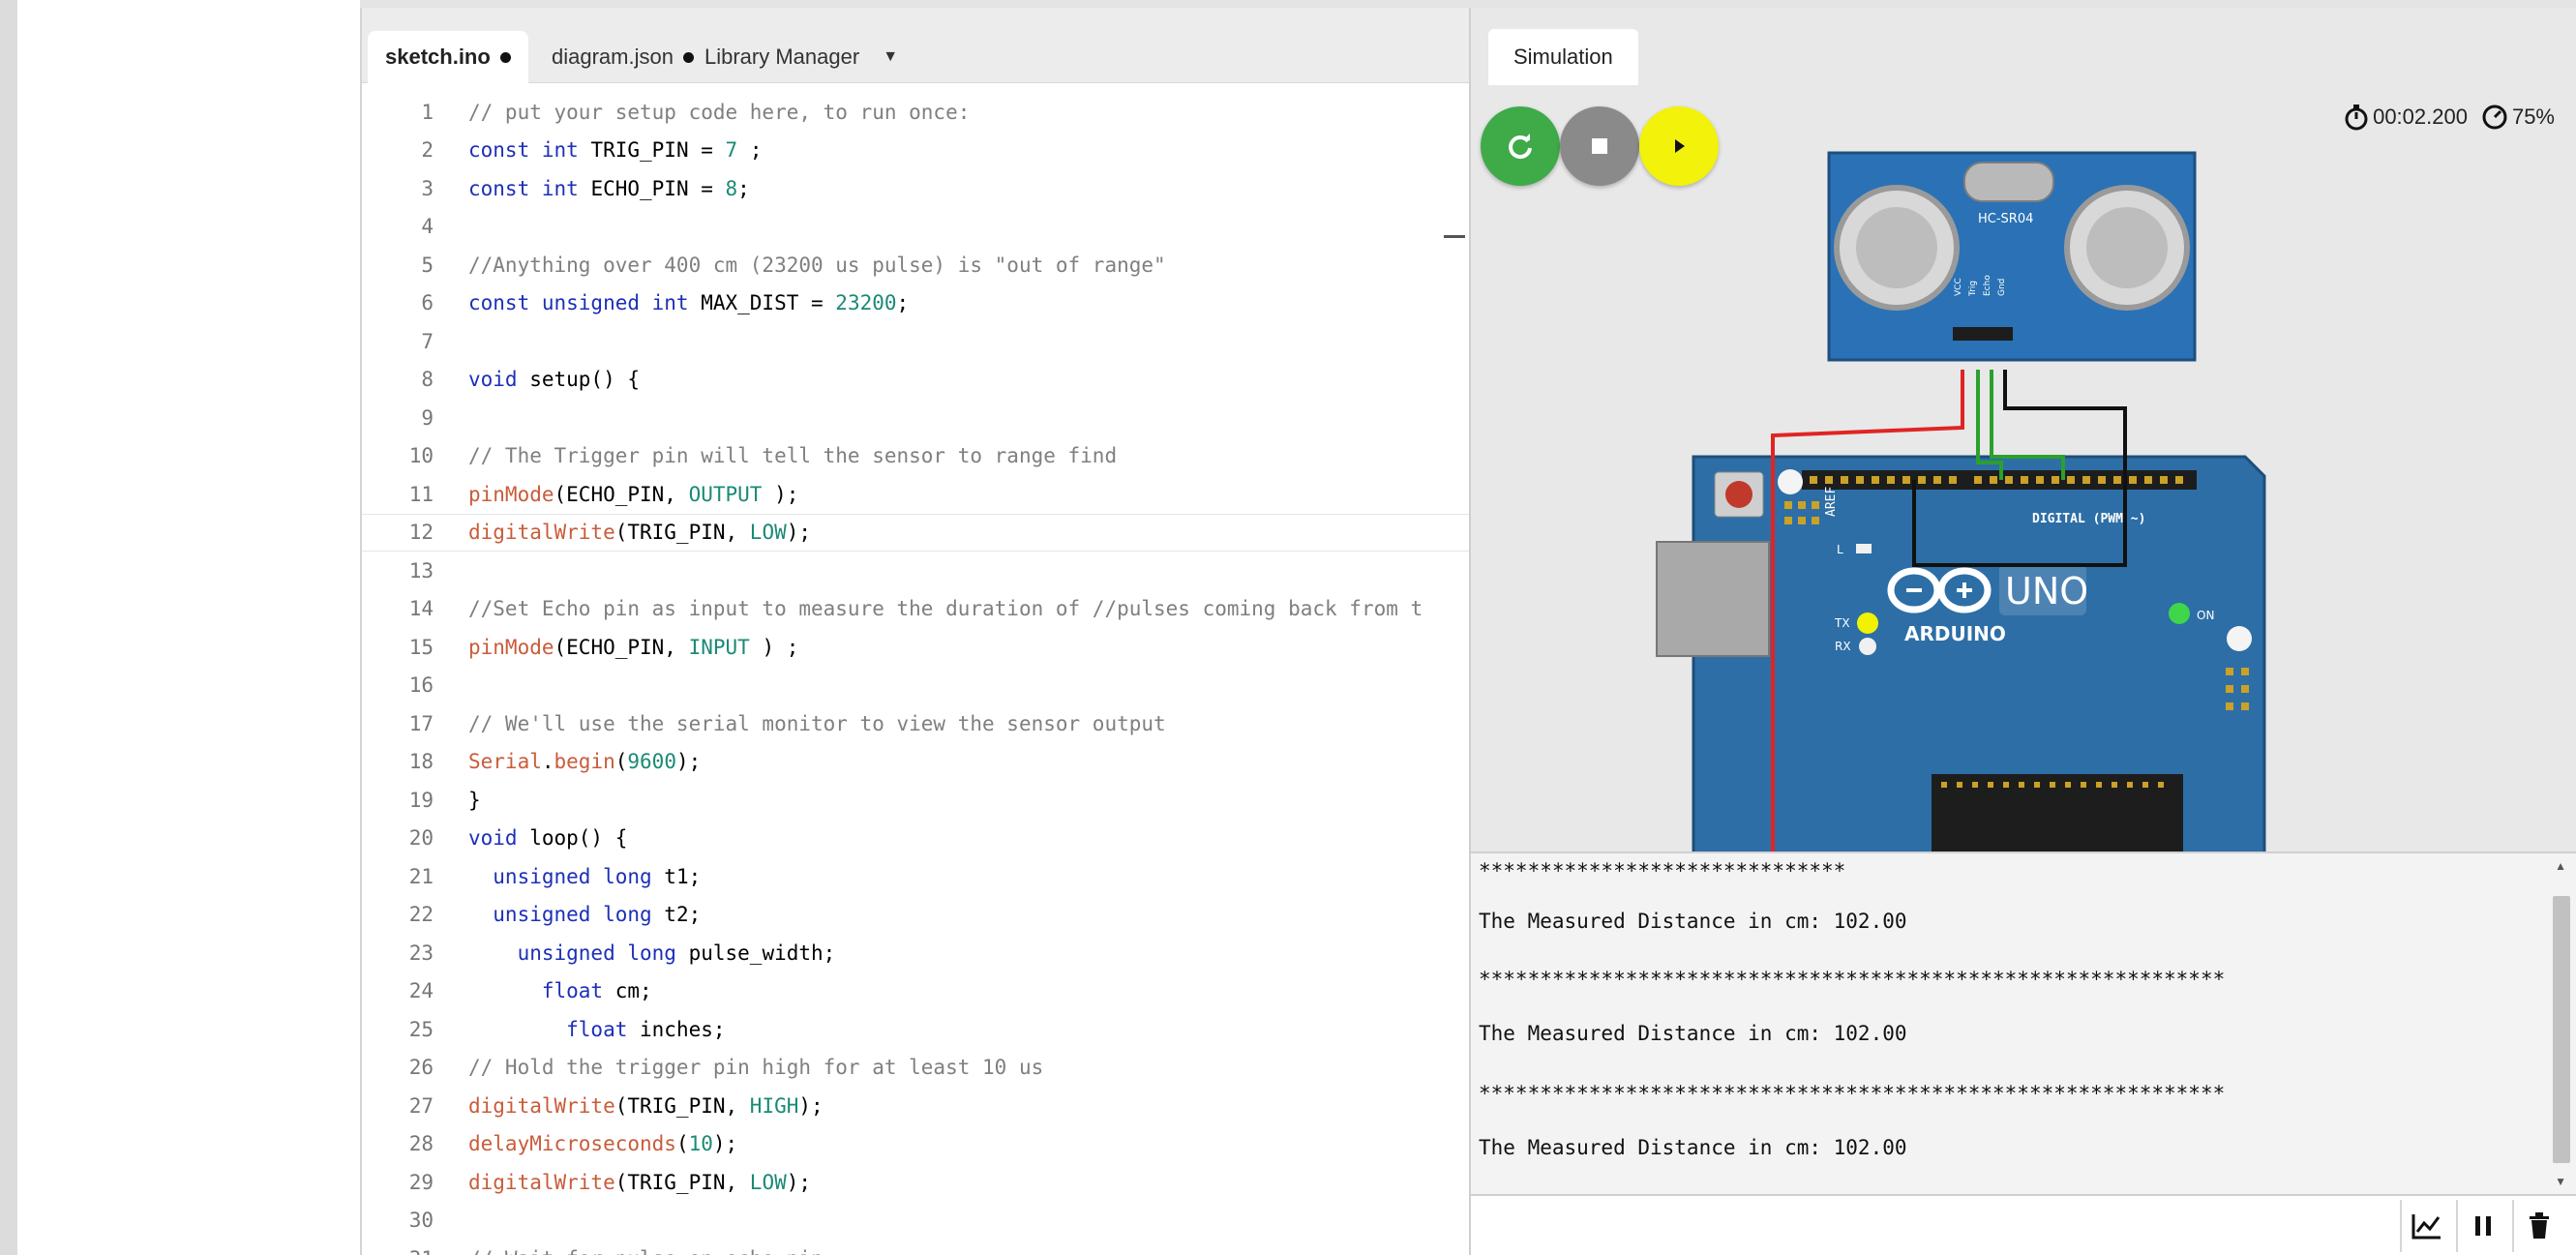  Describe the element at coordinates (1973, 289) in the screenshot. I see `pin-label-trig: Trig` at that location.